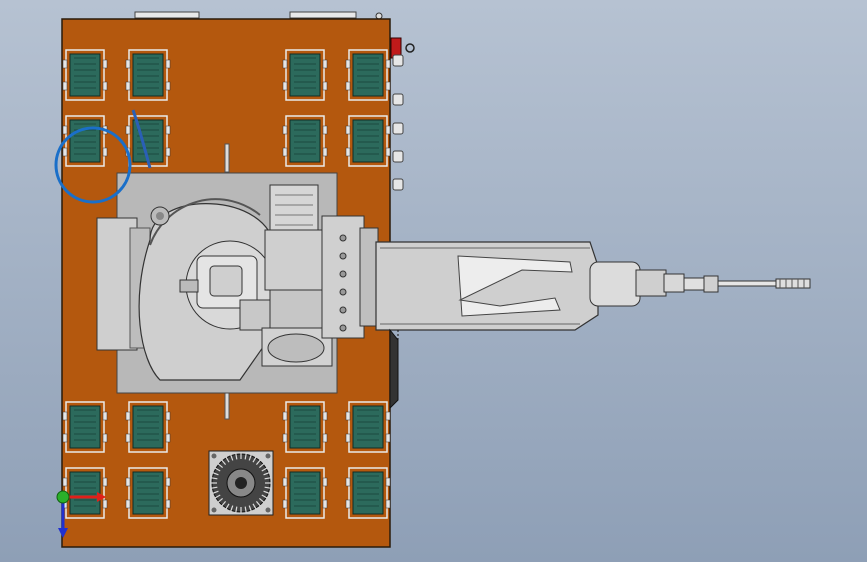 The image size is (867, 562). Describe the element at coordinates (207, 289) in the screenshot. I see `robot-turret` at that location.